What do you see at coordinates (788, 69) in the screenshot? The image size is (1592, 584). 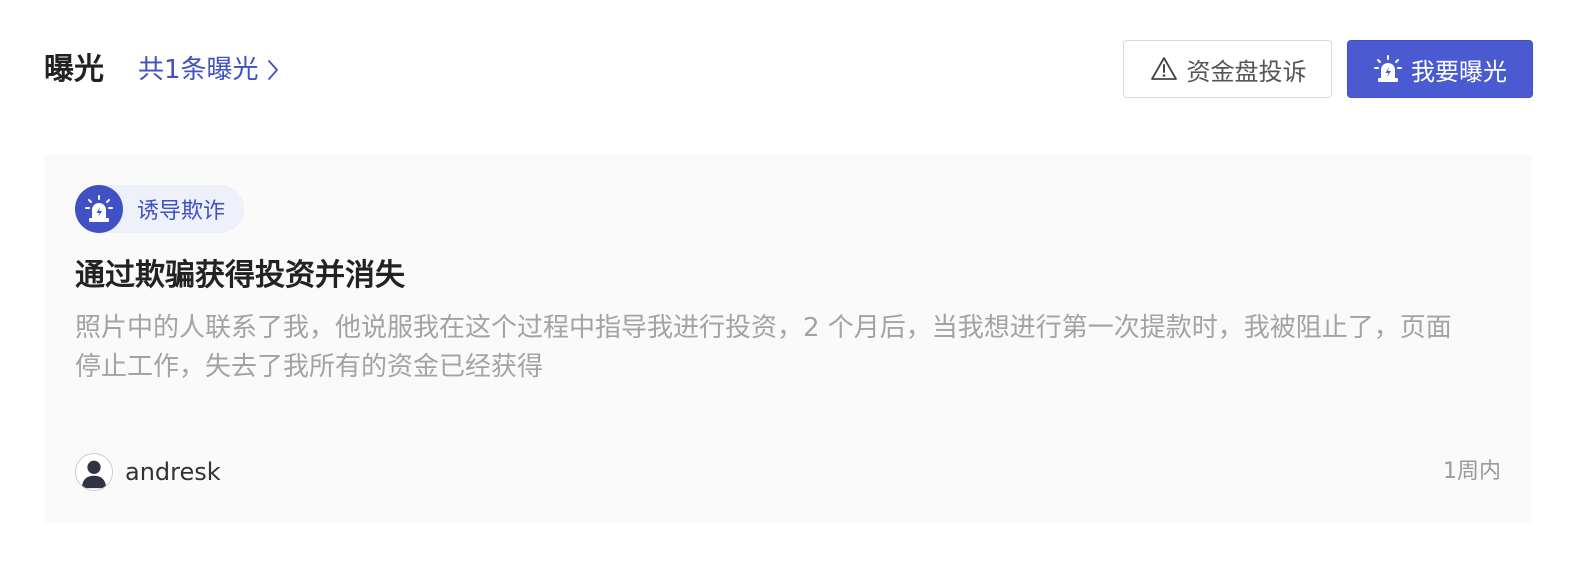 I see `exposure-header: 曝光 共1条曝光 资金盘投诉 我要曝光` at bounding box center [788, 69].